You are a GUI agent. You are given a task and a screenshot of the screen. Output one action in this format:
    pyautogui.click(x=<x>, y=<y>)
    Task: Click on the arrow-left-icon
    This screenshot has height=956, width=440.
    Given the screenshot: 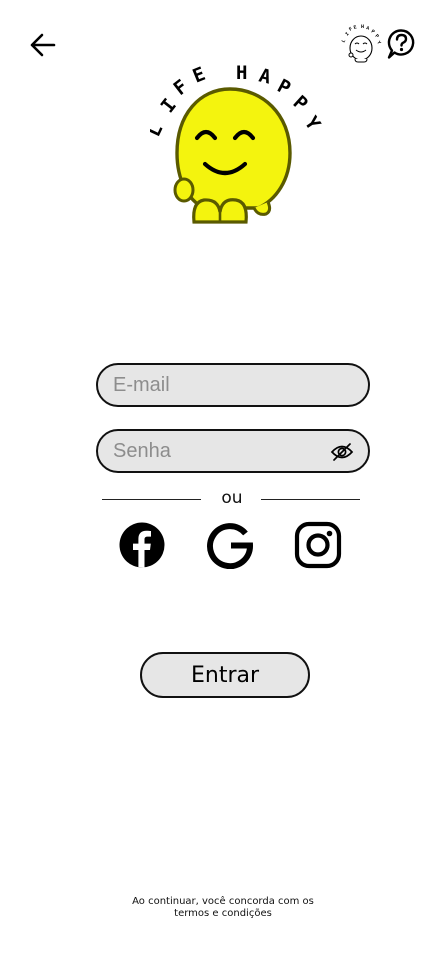 What is the action you would take?
    pyautogui.click(x=43, y=45)
    